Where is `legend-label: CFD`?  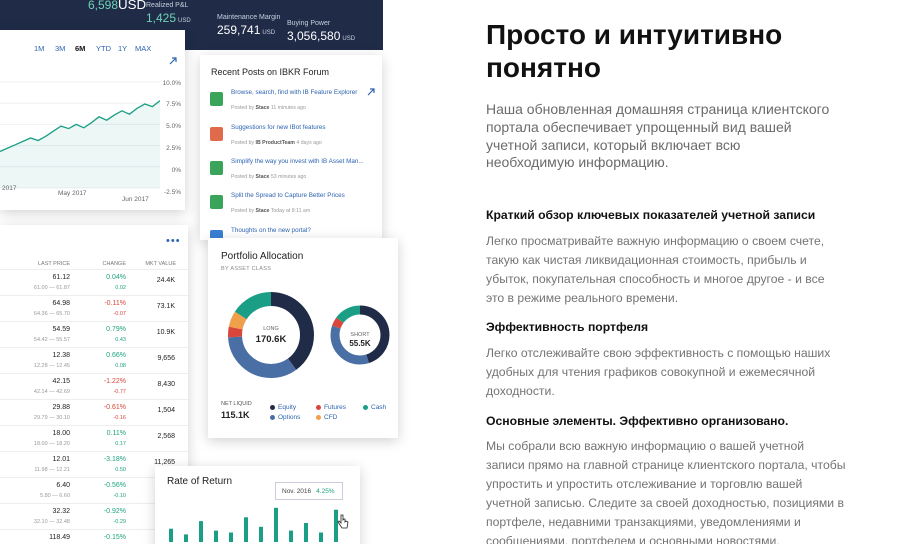 legend-label: CFD is located at coordinates (331, 417).